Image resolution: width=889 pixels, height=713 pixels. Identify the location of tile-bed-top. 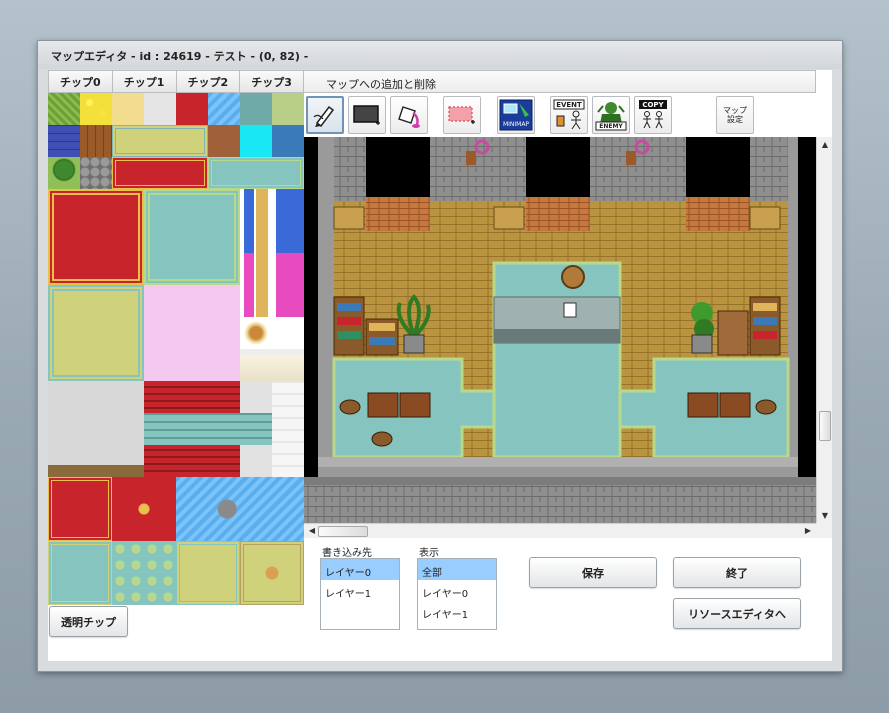
(272, 365).